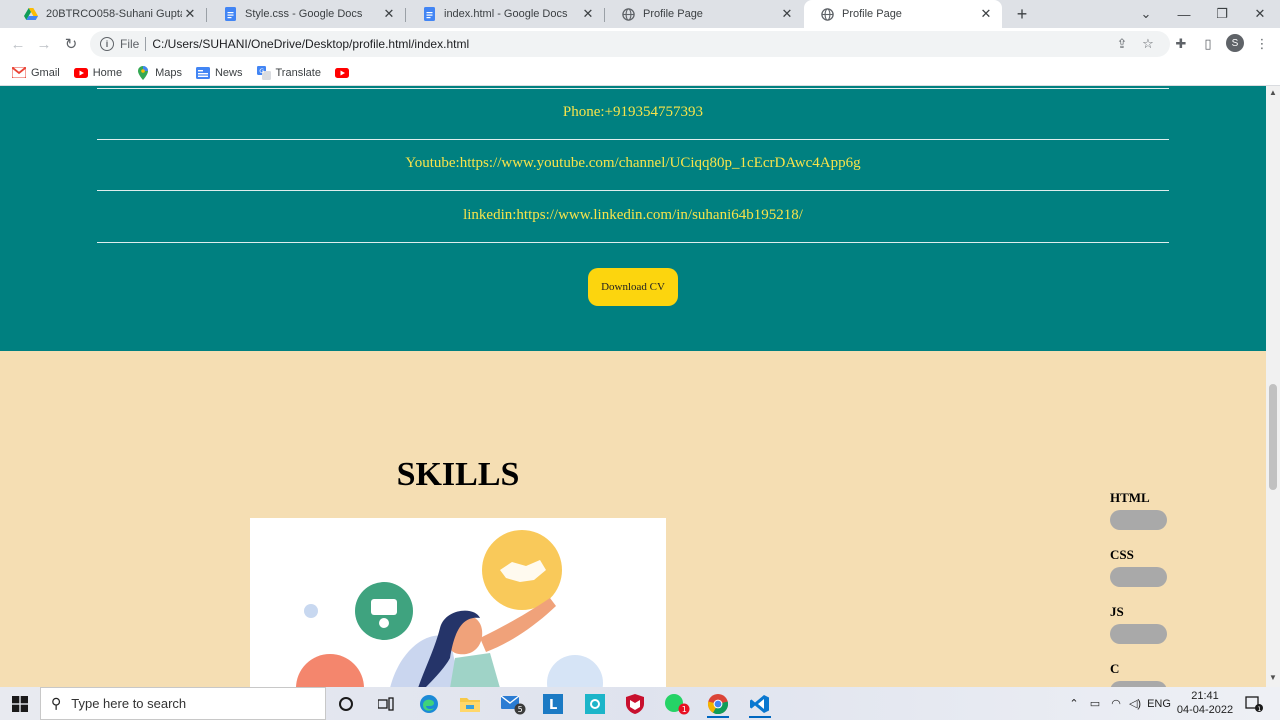 Image resolution: width=1280 pixels, height=720 pixels. What do you see at coordinates (1273, 437) in the screenshot?
I see `scroll-thumb` at bounding box center [1273, 437].